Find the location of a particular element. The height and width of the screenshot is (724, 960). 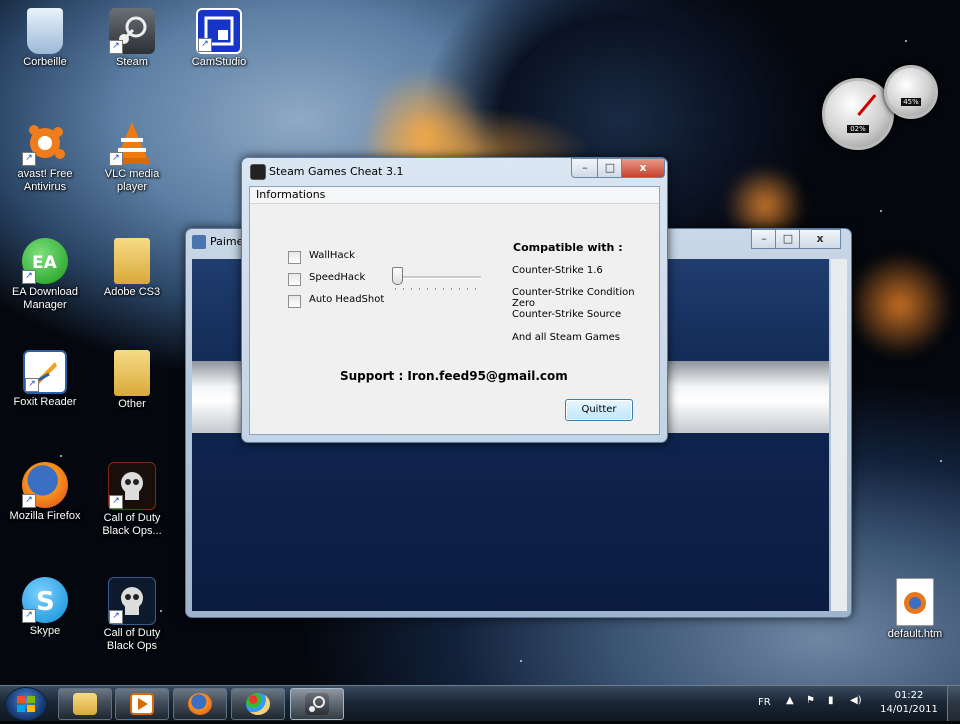

wallhack-checkbox is located at coordinates (294, 257).